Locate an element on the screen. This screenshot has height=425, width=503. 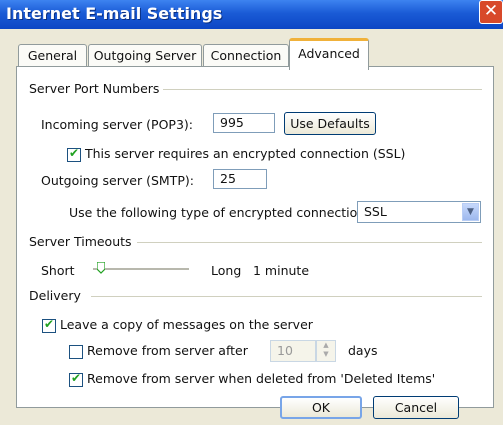
encryption-type-value: SSL is located at coordinates (375, 211).